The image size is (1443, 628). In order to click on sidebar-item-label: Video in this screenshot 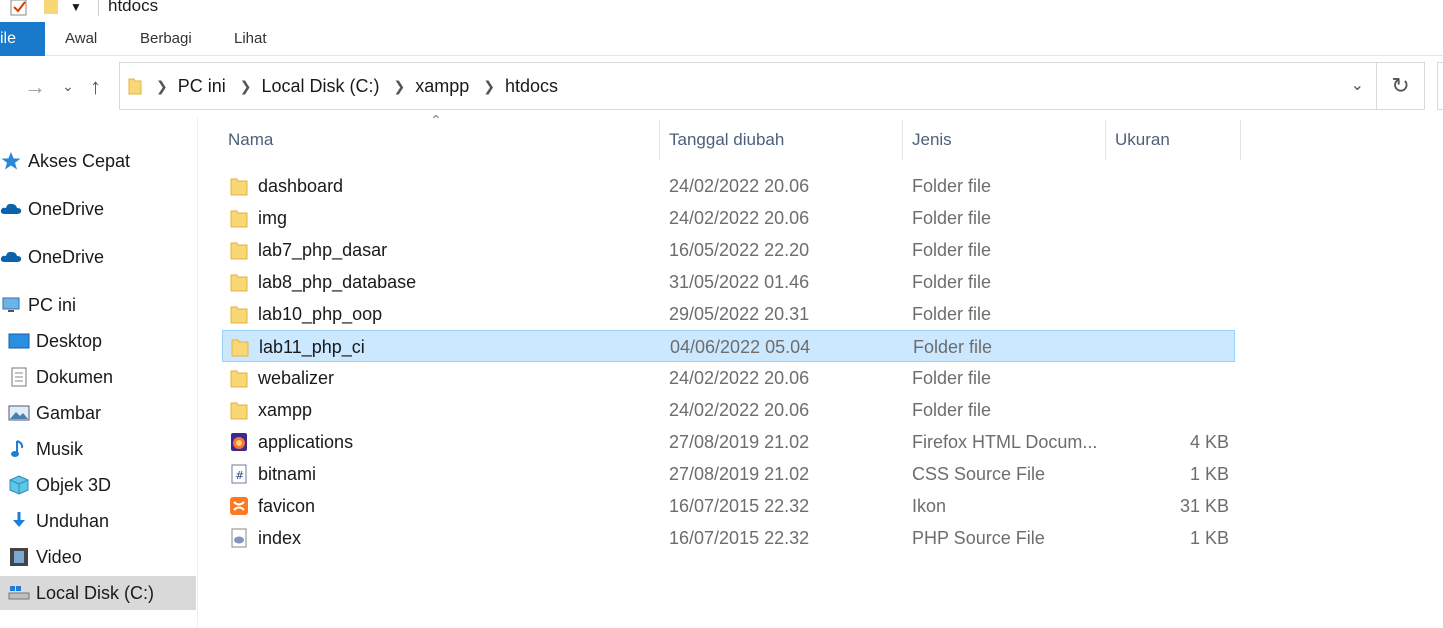, I will do `click(59, 556)`.